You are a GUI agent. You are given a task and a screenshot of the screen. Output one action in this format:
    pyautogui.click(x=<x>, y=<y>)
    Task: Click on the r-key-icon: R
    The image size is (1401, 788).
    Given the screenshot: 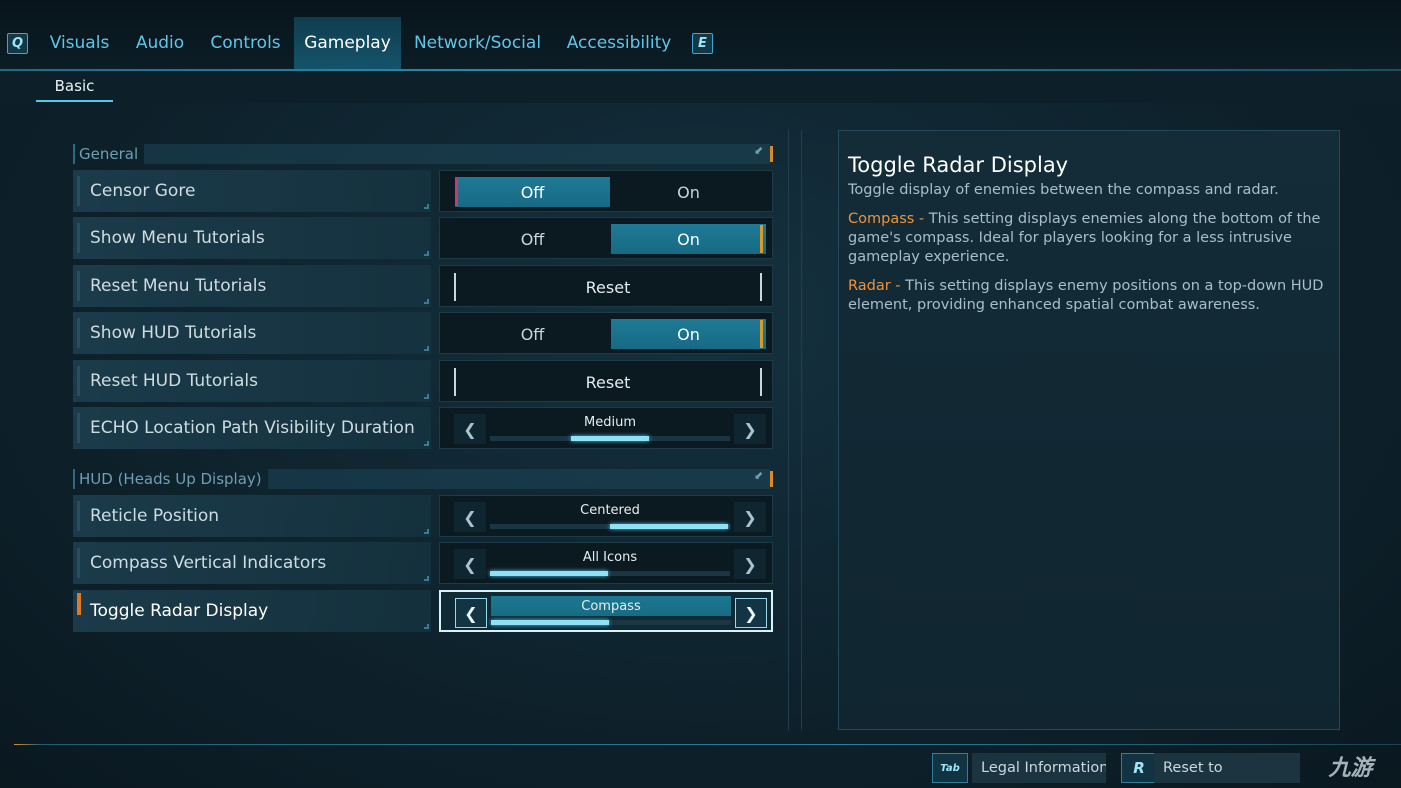 What is the action you would take?
    pyautogui.click(x=1139, y=768)
    